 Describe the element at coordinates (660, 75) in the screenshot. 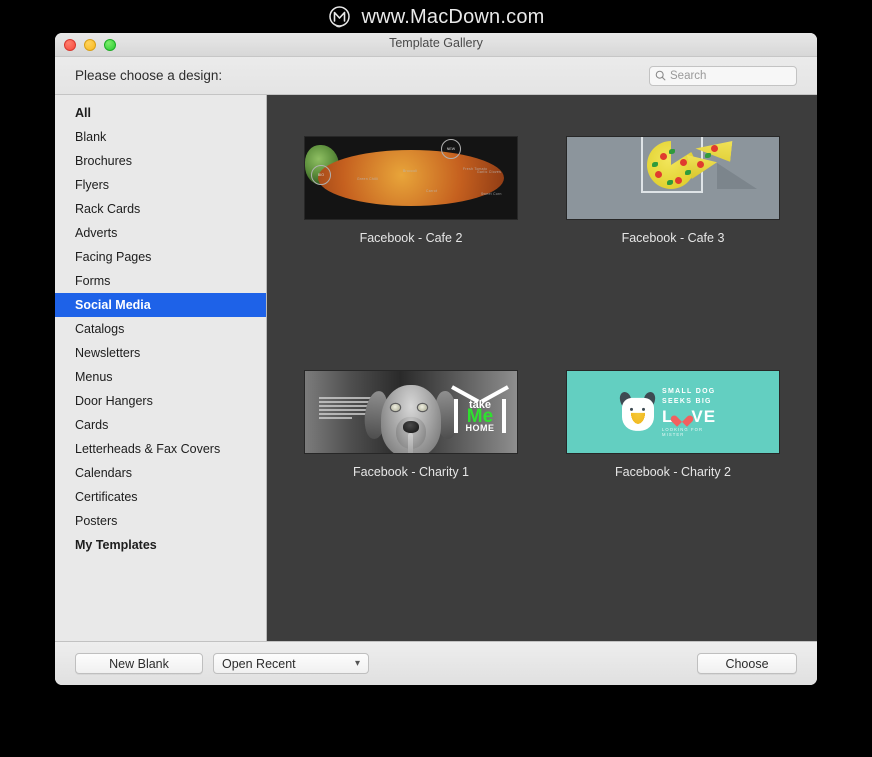

I see `search-icon` at that location.